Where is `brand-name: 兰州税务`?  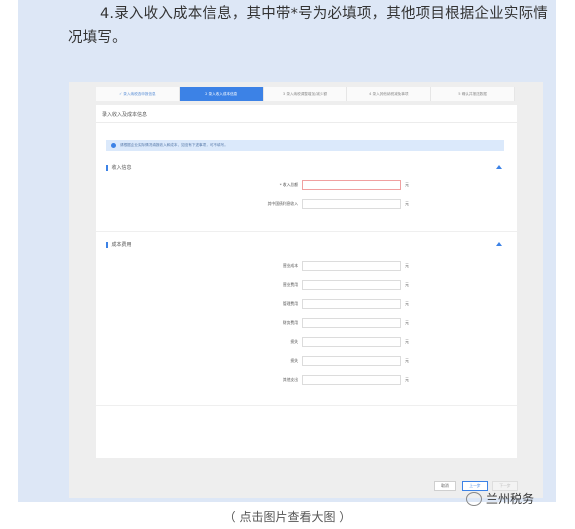 brand-name: 兰州税务 is located at coordinates (510, 499).